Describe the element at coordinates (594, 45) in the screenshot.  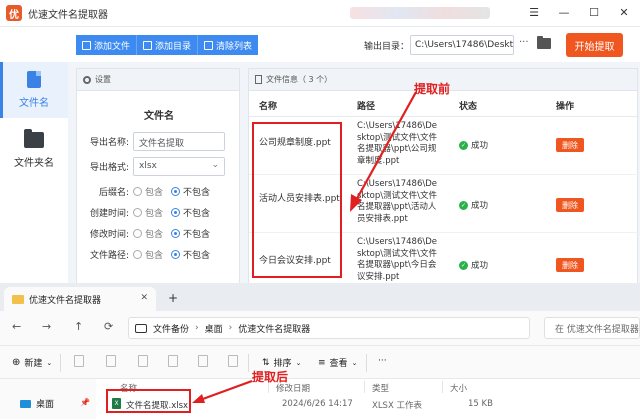
I see `start-extract-button: 开始提取` at that location.